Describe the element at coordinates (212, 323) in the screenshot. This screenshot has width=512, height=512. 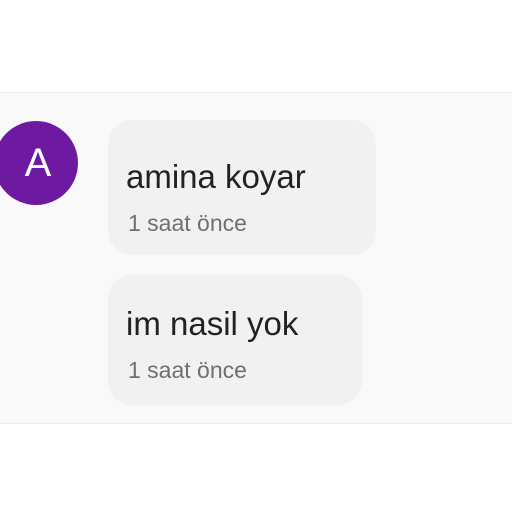
I see `message-text: im nasil yok` at that location.